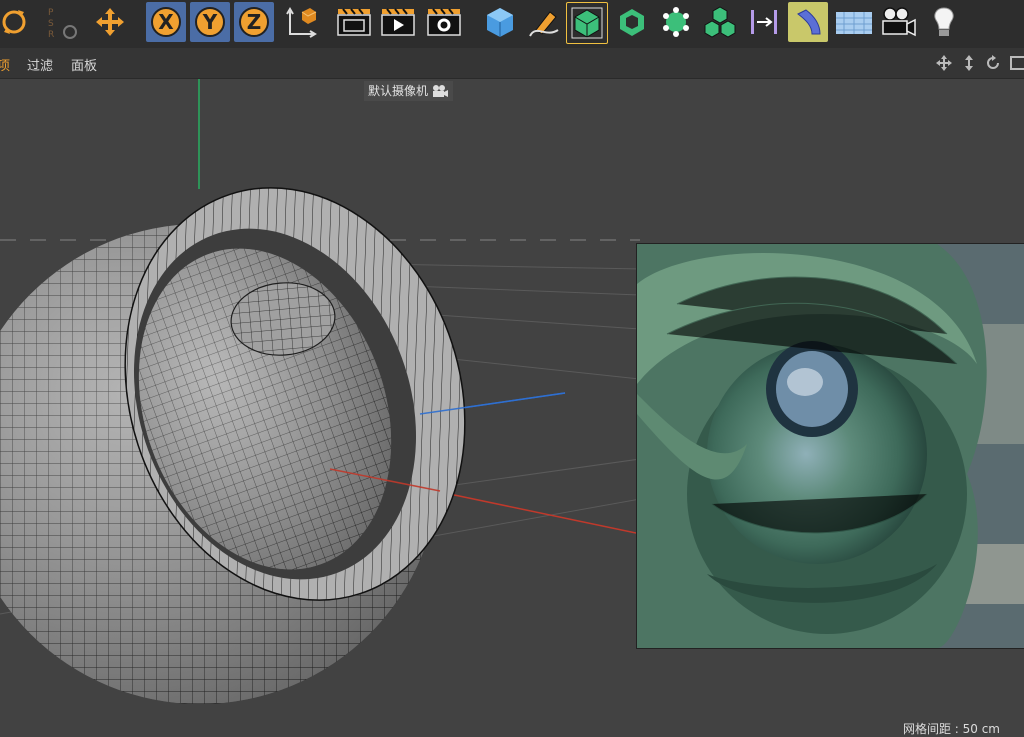  I want to click on cloner-icon, so click(720, 22).